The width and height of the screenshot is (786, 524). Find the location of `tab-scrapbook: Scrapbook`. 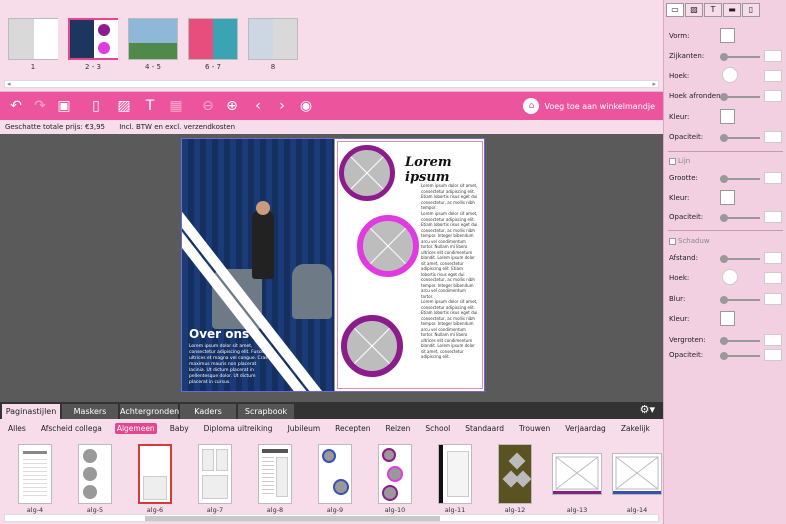

tab-scrapbook: Scrapbook is located at coordinates (266, 411).